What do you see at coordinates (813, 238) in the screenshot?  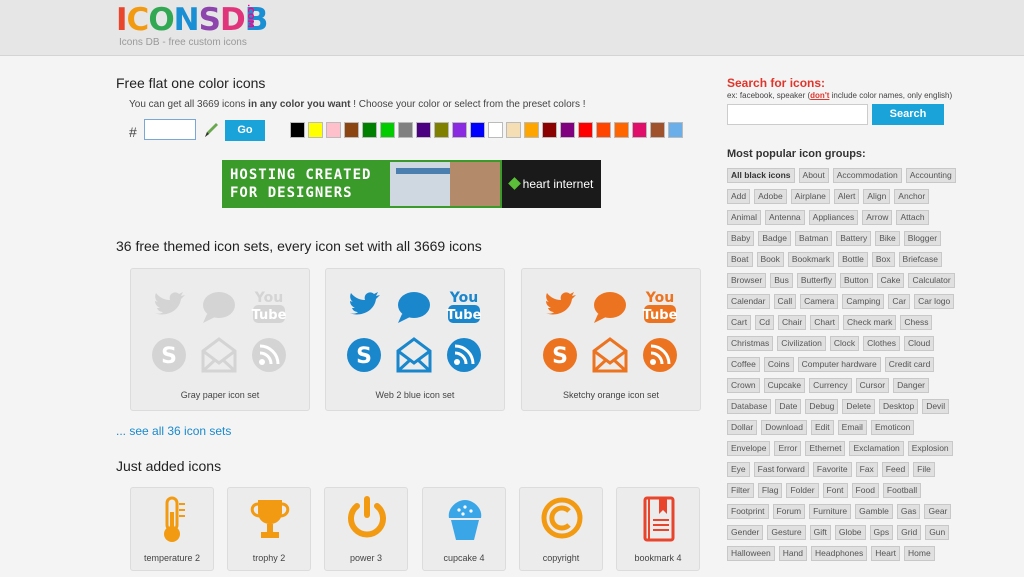 I see `icon-group-tag: Batman` at bounding box center [813, 238].